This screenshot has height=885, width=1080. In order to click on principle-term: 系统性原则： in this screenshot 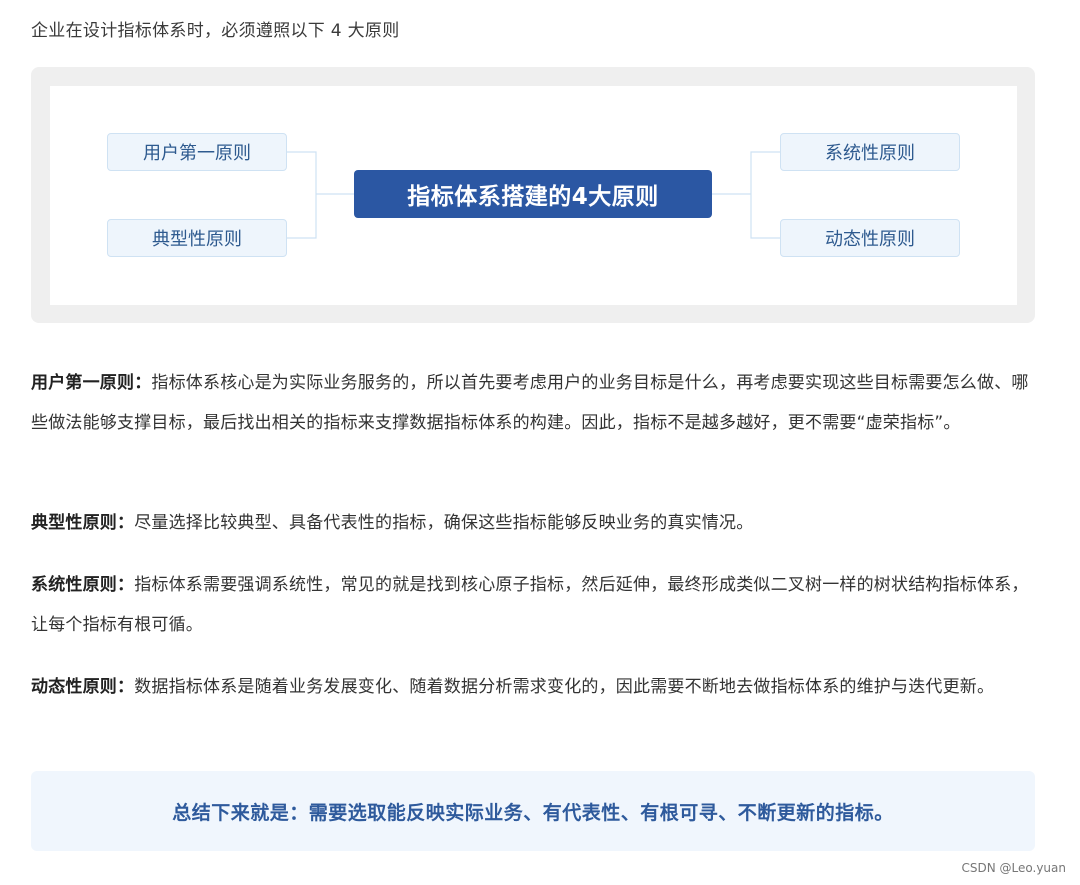, I will do `click(83, 585)`.